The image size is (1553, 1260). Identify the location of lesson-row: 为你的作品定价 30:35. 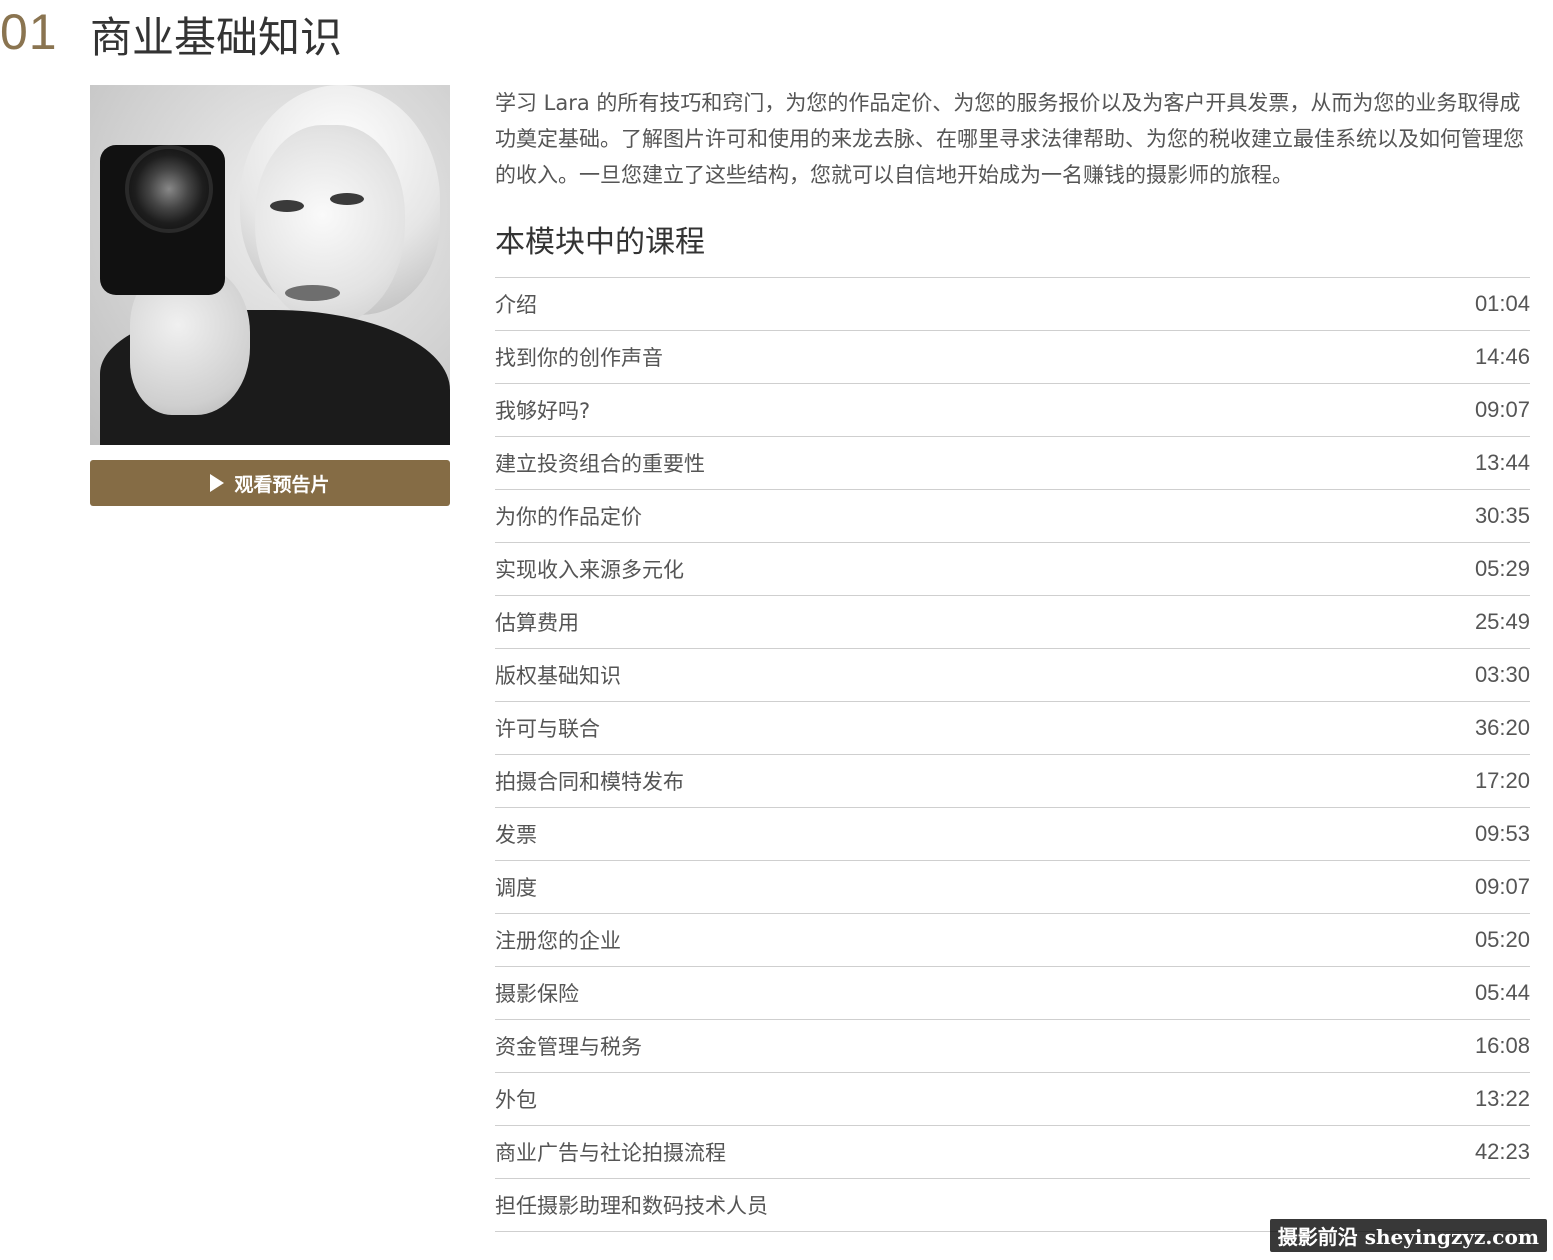
(1012, 516).